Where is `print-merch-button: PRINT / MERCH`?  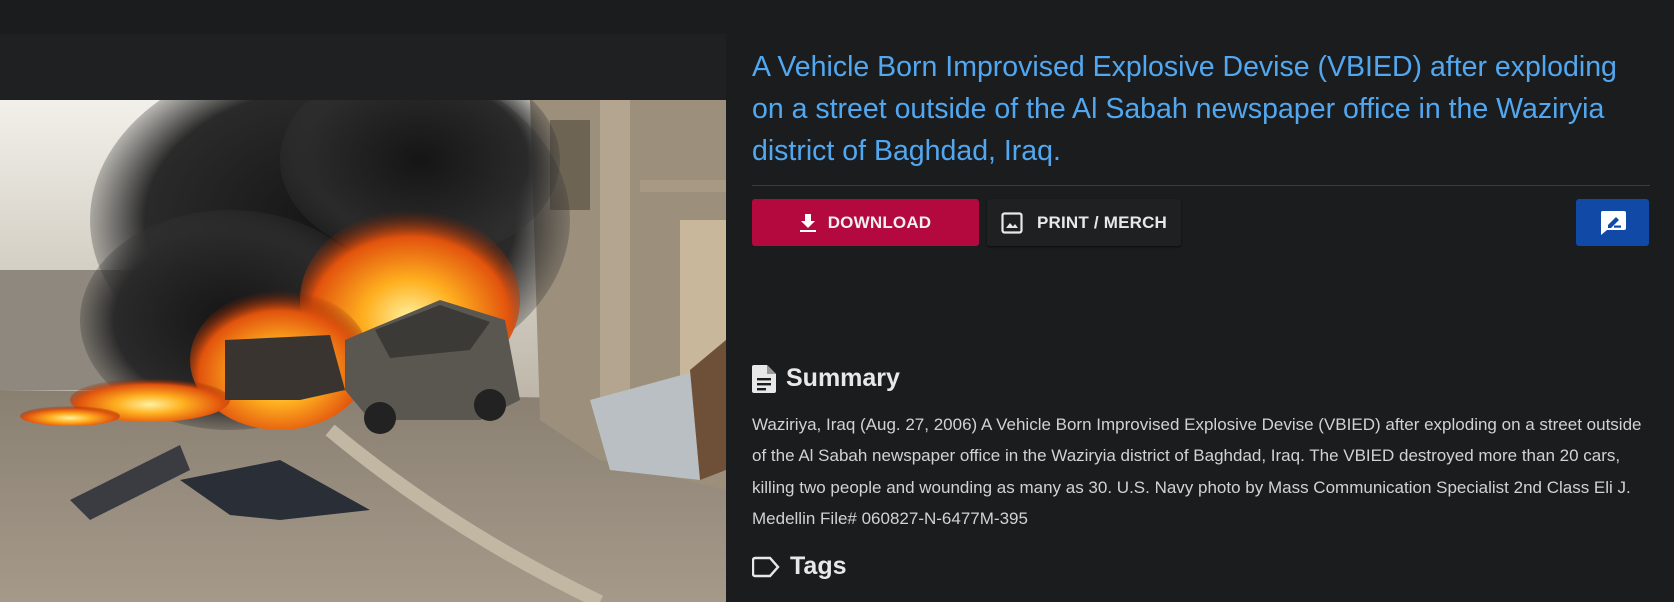 print-merch-button: PRINT / MERCH is located at coordinates (1084, 222).